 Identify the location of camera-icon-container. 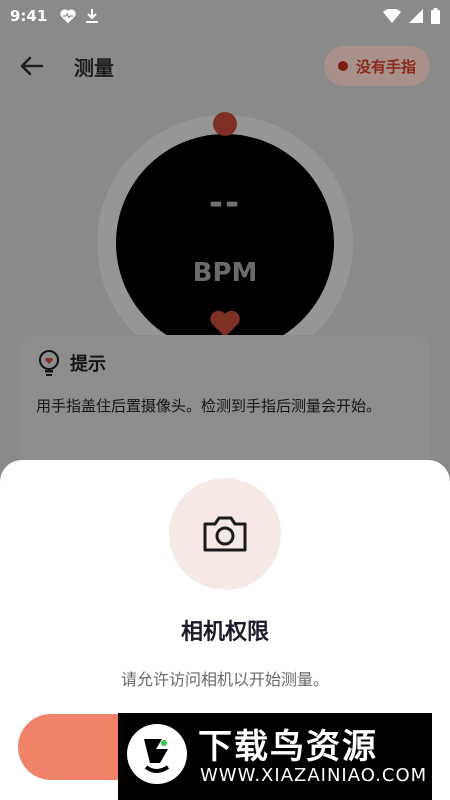
(225, 534).